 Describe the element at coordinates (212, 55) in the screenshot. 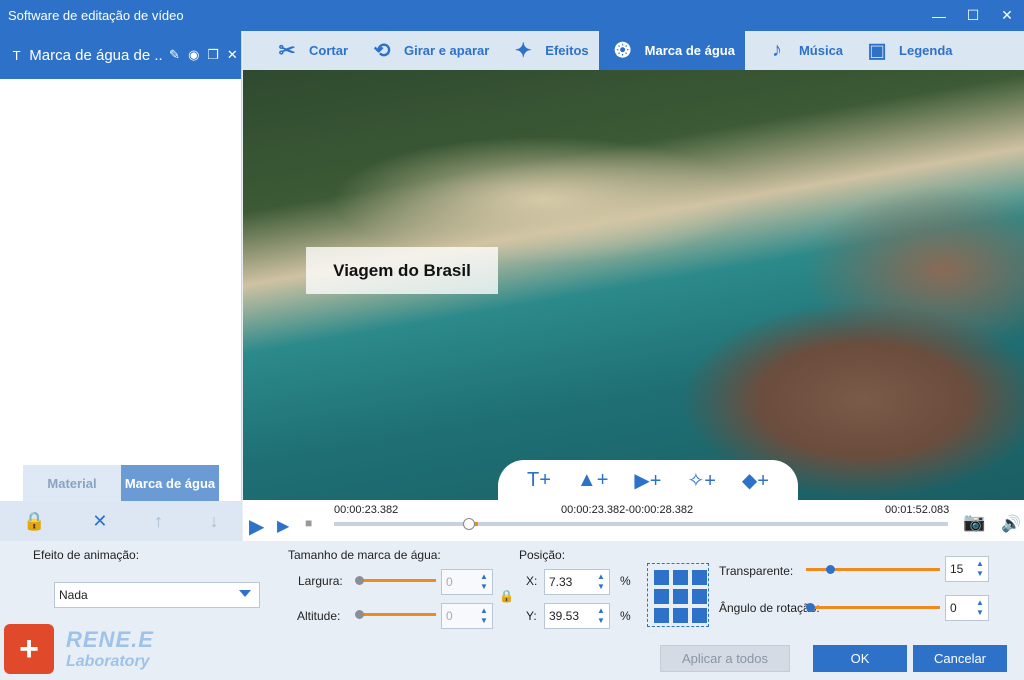

I see `duplicate-icon: ❐` at that location.